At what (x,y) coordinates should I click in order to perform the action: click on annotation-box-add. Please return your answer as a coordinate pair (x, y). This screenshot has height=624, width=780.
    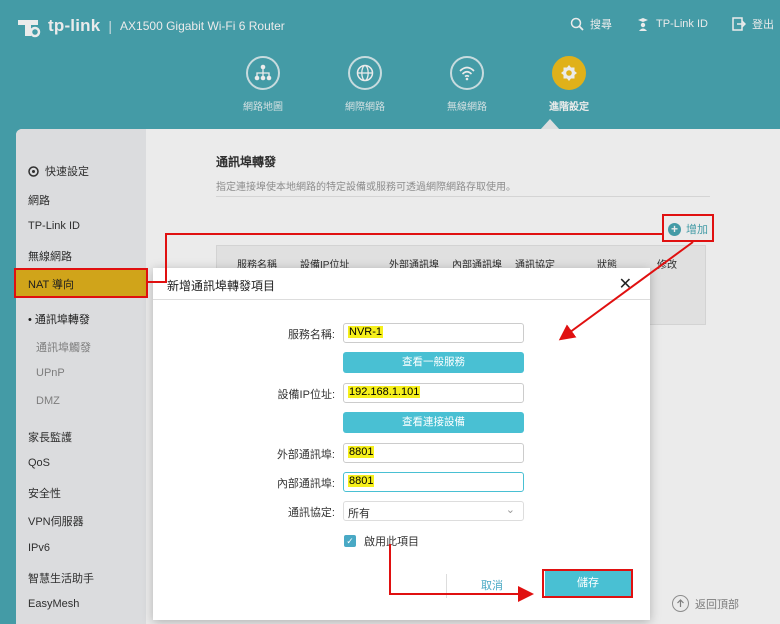
    Looking at the image, I should click on (688, 228).